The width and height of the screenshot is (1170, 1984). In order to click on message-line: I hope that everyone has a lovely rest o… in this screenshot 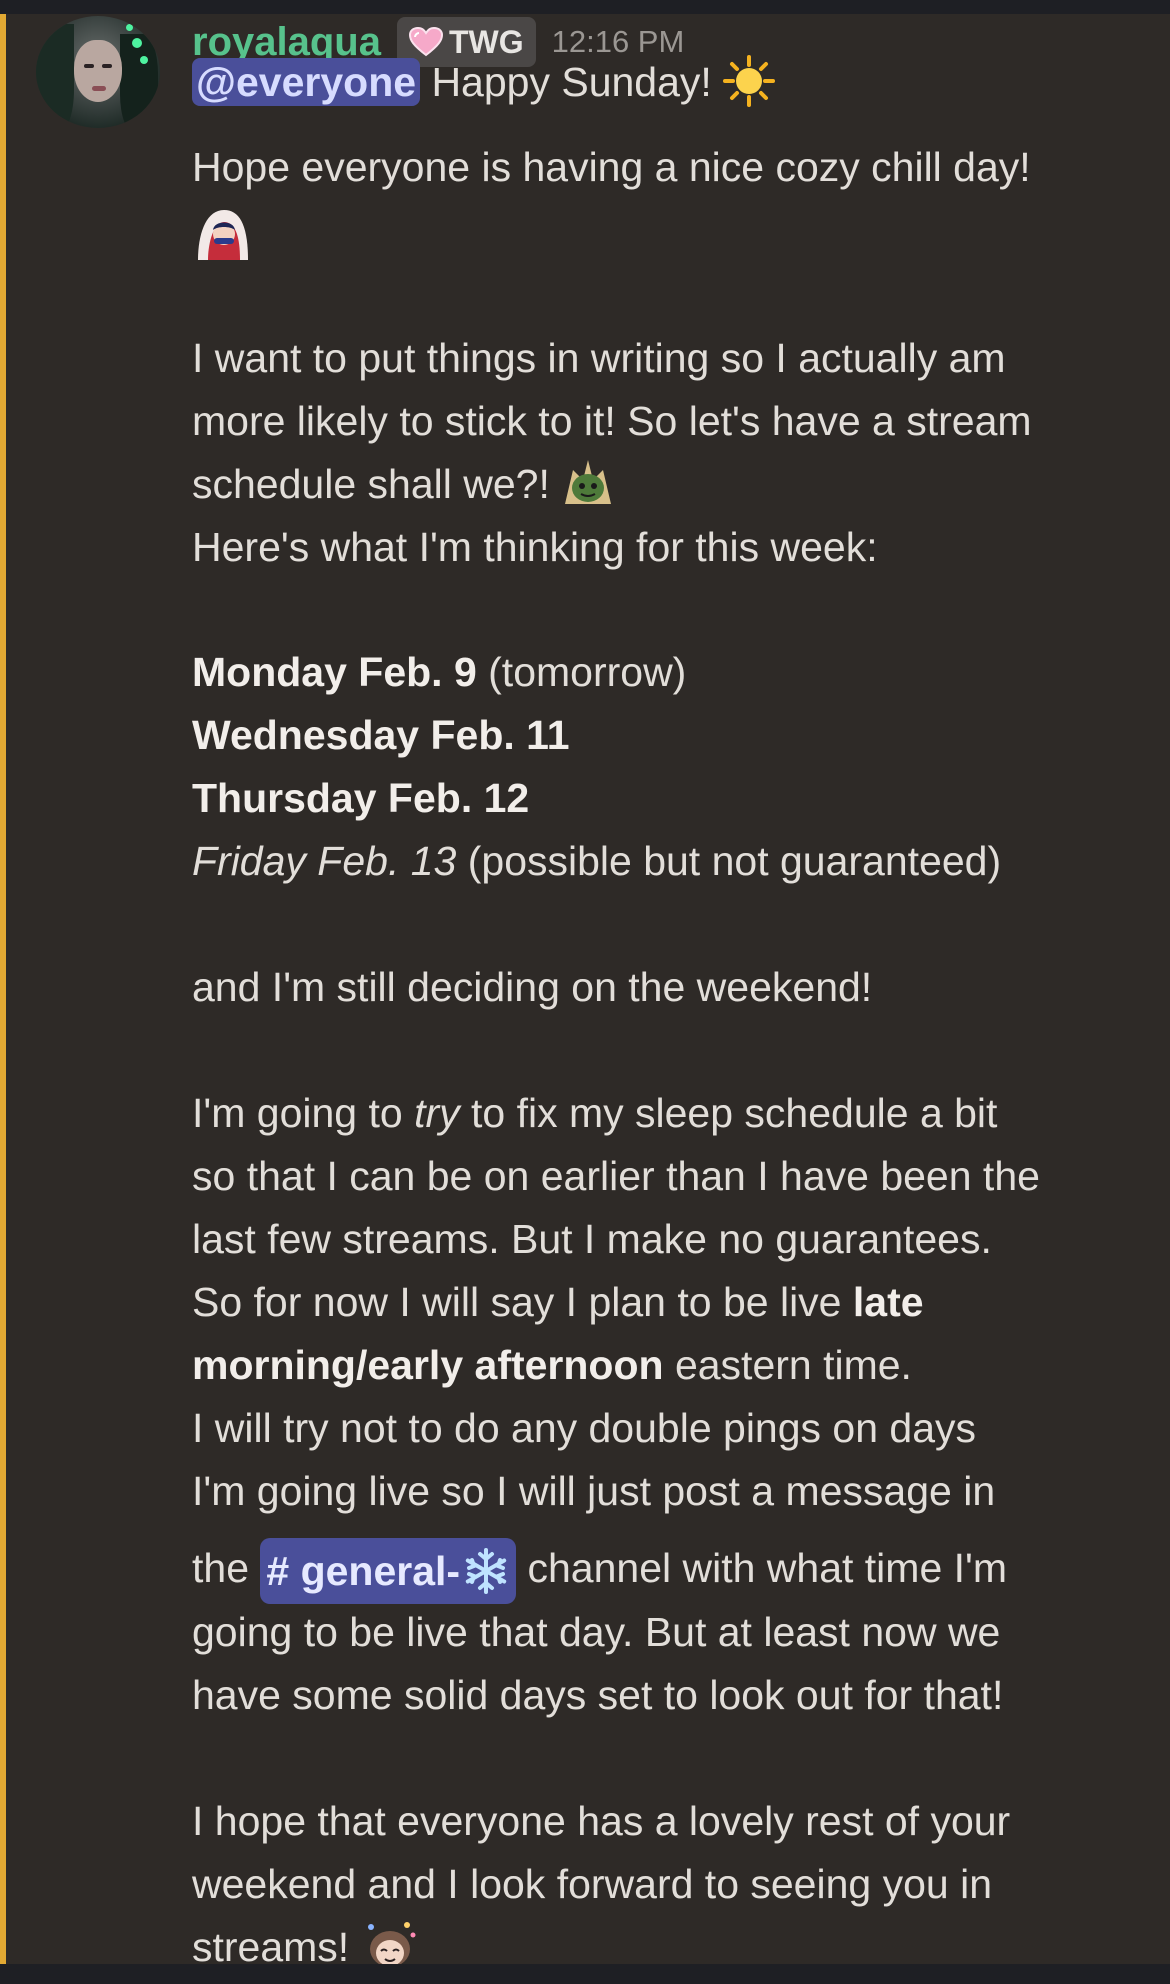, I will do `click(601, 1821)`.